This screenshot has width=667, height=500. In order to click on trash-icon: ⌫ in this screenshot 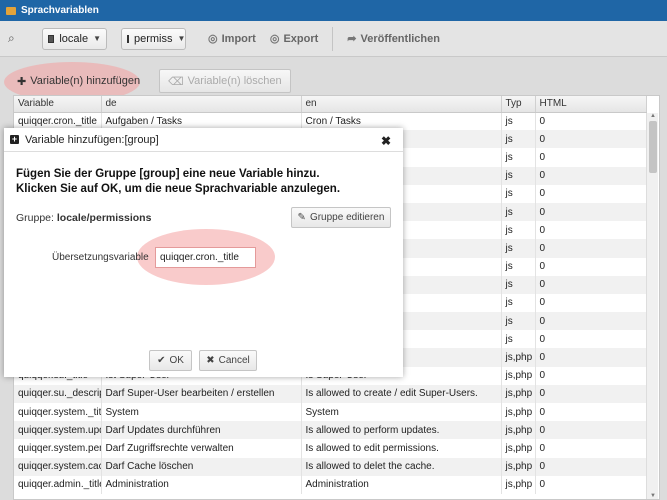, I will do `click(176, 81)`.